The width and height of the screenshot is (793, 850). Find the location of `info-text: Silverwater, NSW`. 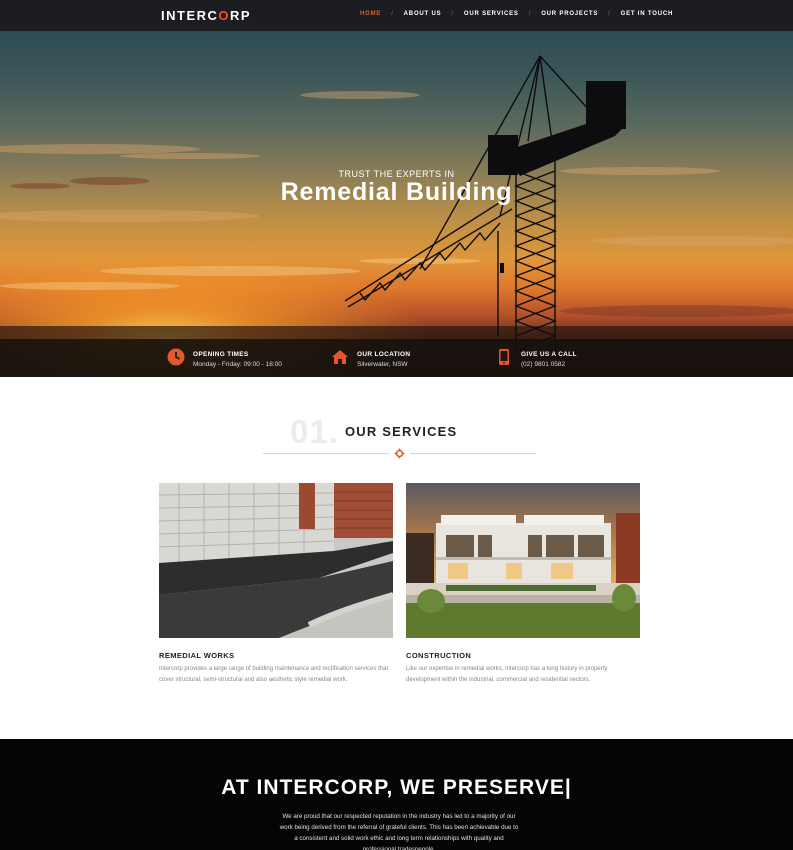

info-text: Silverwater, NSW is located at coordinates (382, 364).